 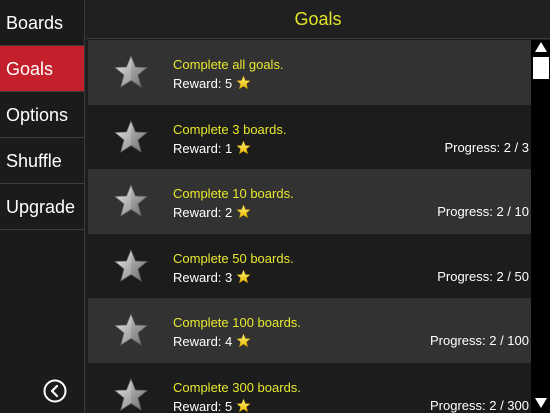 I want to click on goal-row: Complete all goals. Reward: 5, so click(x=309, y=72).